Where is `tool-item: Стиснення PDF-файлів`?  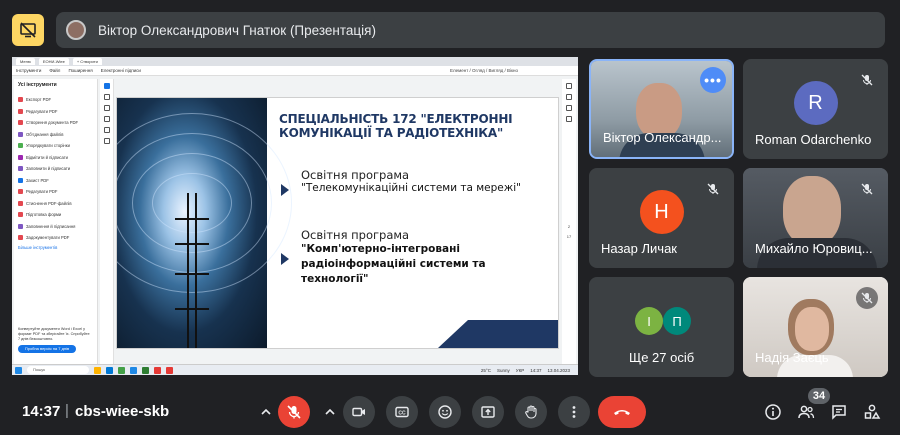 tool-item: Стиснення PDF-файлів is located at coordinates (55, 204).